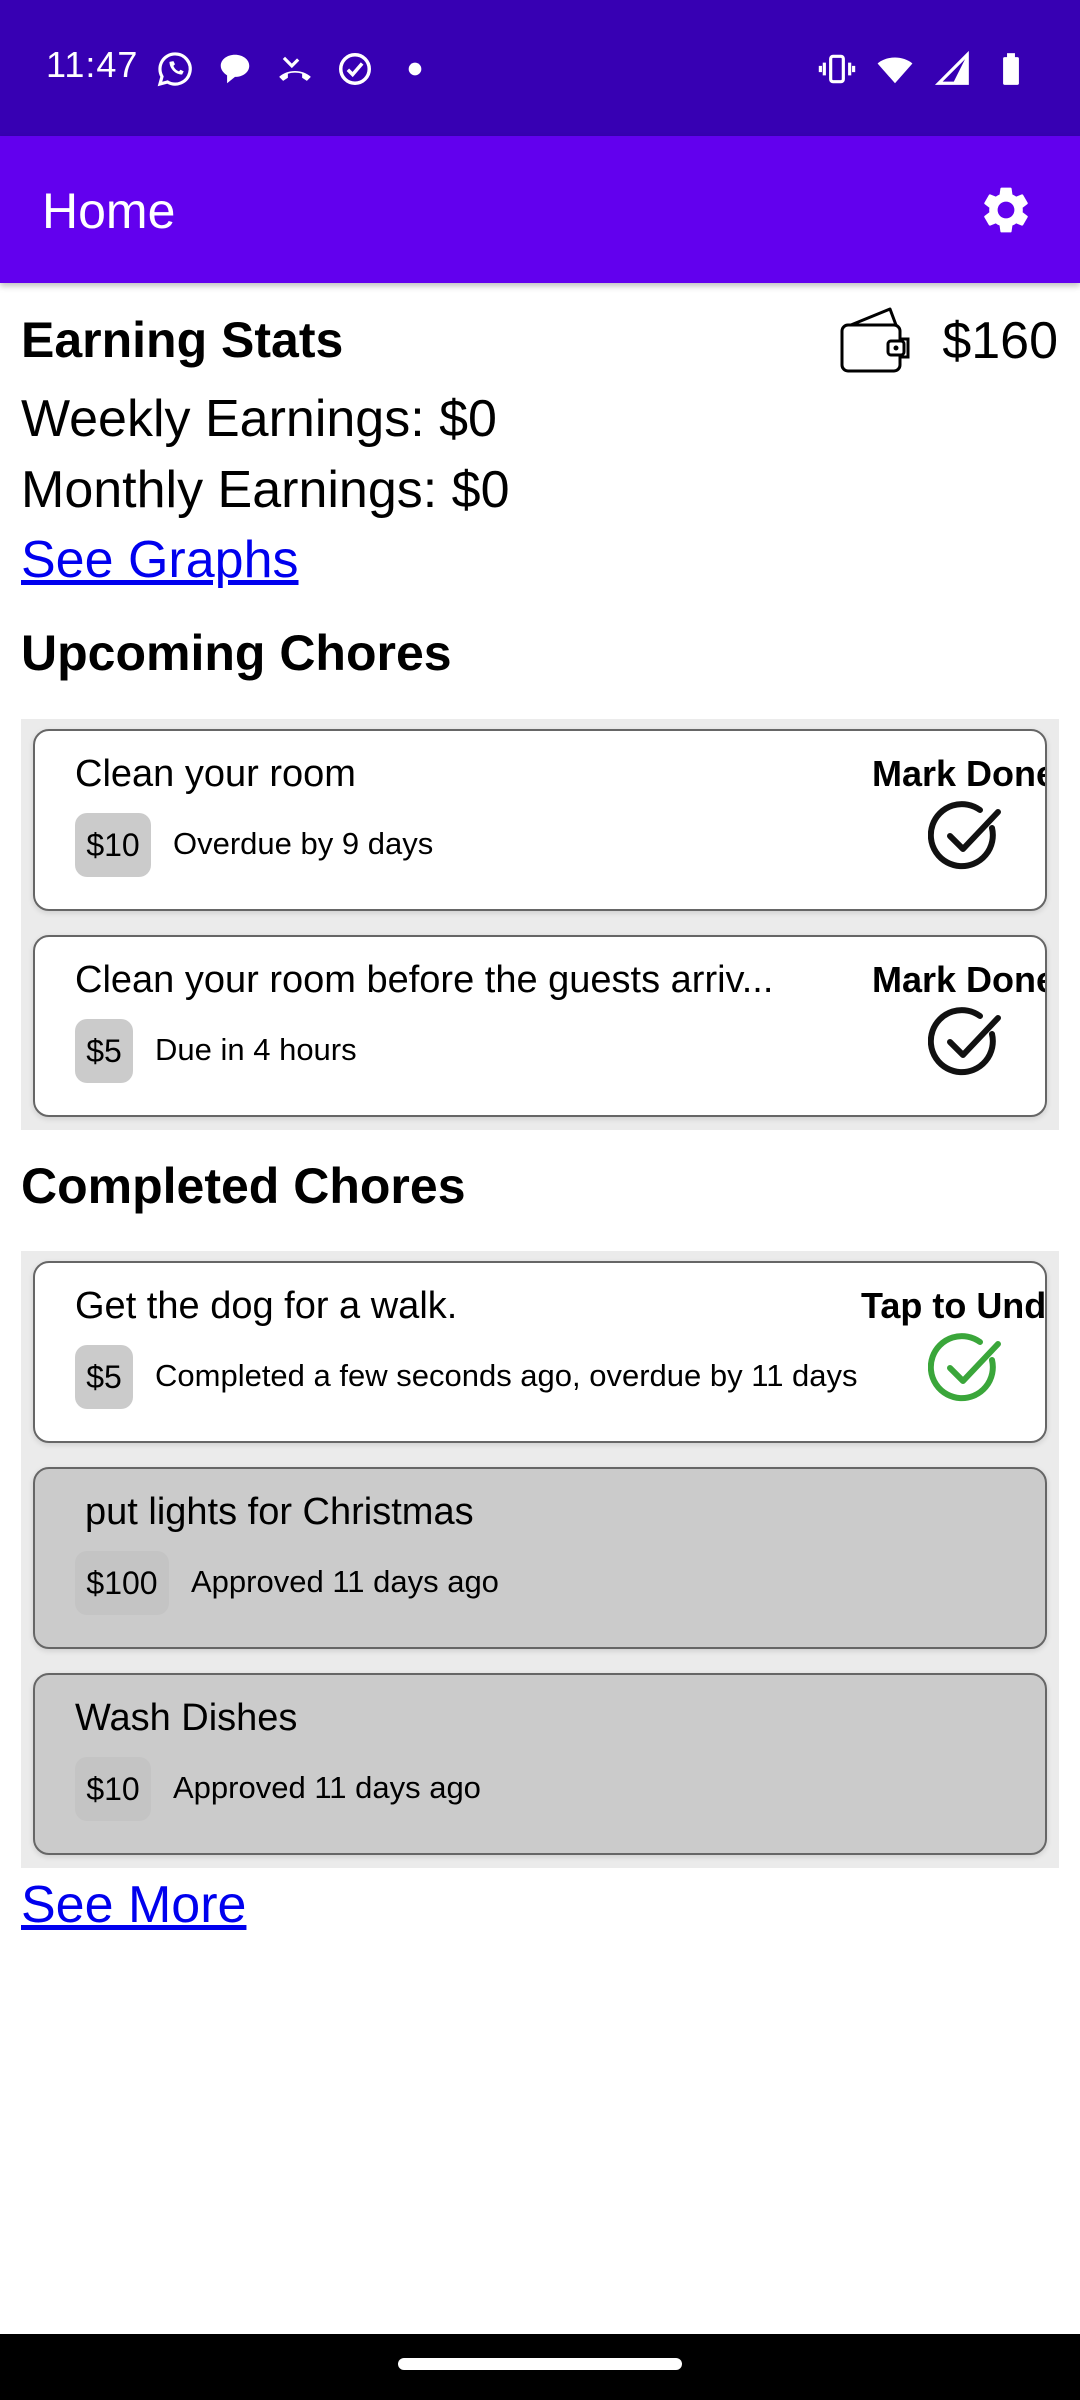 The image size is (1080, 2400). Describe the element at coordinates (265, 490) in the screenshot. I see `monthly-earnings: Monthly Earnings: $0` at that location.